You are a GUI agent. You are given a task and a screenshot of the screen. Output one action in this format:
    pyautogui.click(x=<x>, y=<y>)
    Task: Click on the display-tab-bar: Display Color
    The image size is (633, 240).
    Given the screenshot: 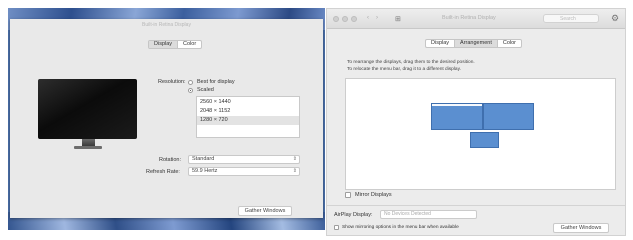 What is the action you would take?
    pyautogui.click(x=175, y=44)
    